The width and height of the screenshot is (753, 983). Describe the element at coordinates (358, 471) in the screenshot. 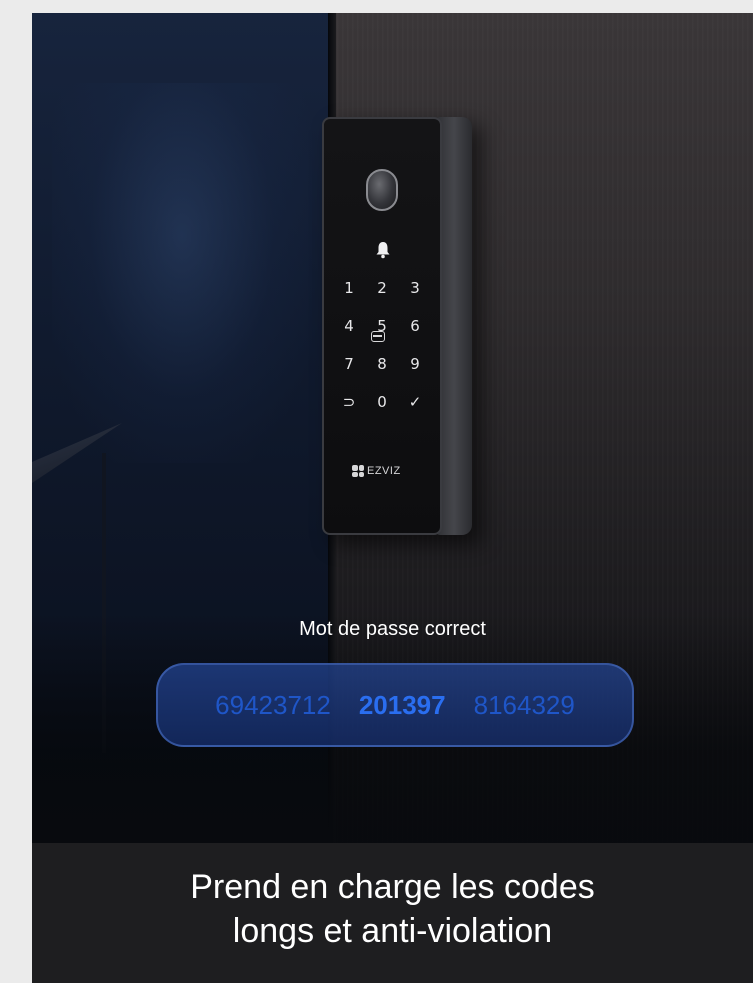

I see `brand-mark-icon` at that location.